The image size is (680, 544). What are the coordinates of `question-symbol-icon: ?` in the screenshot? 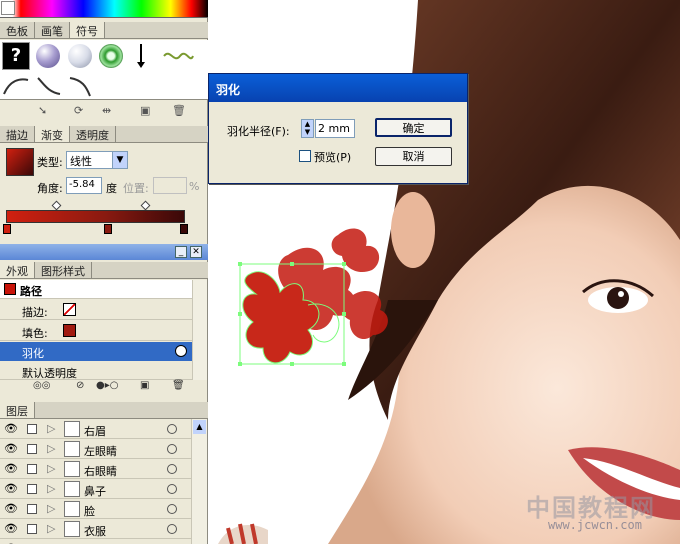 It's located at (16, 56).